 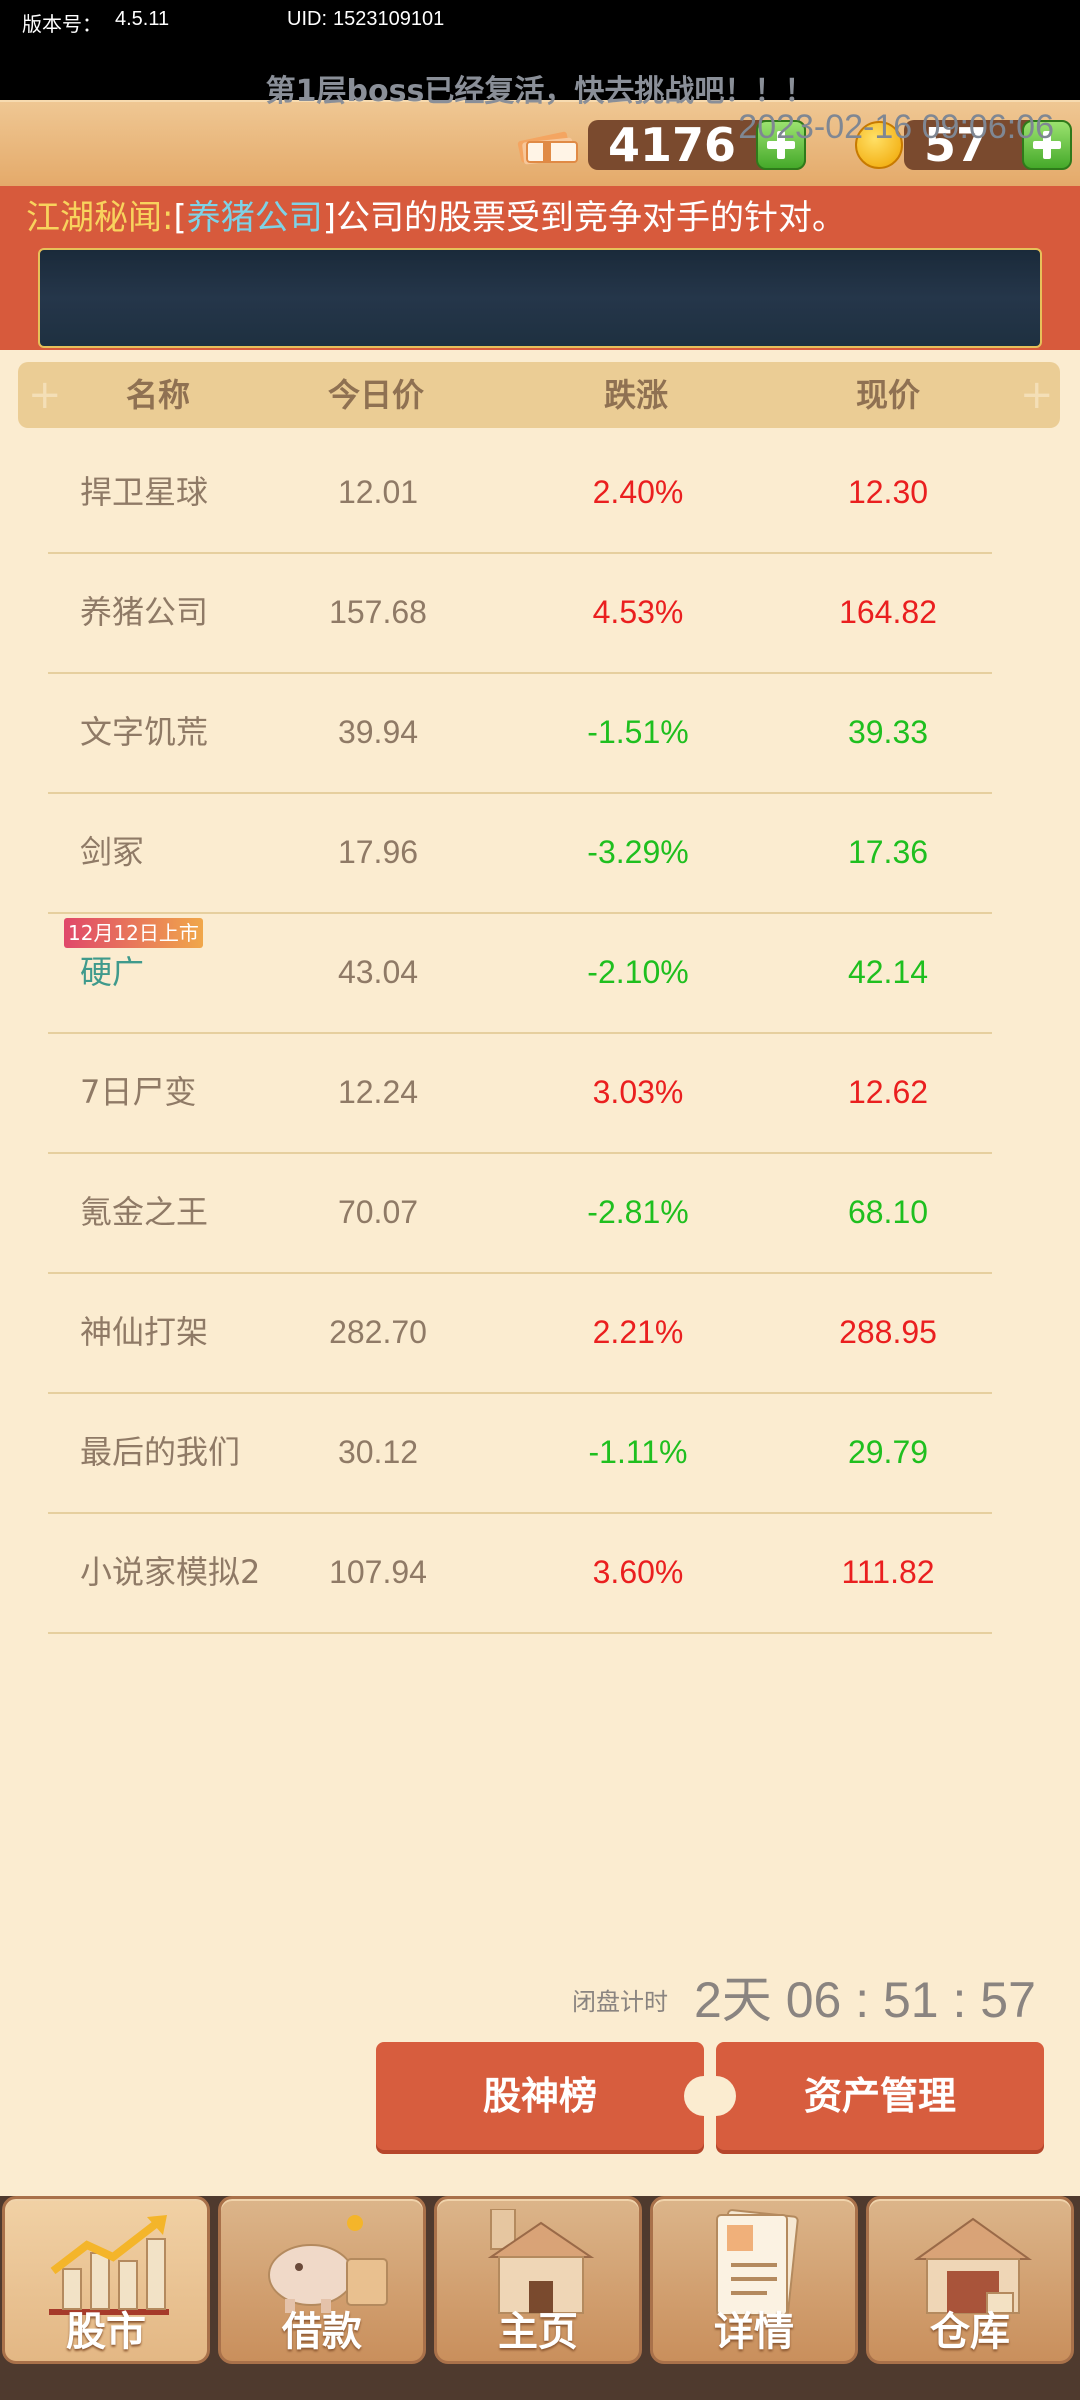 What do you see at coordinates (635, 395) in the screenshot?
I see `header-change: 跌涨` at bounding box center [635, 395].